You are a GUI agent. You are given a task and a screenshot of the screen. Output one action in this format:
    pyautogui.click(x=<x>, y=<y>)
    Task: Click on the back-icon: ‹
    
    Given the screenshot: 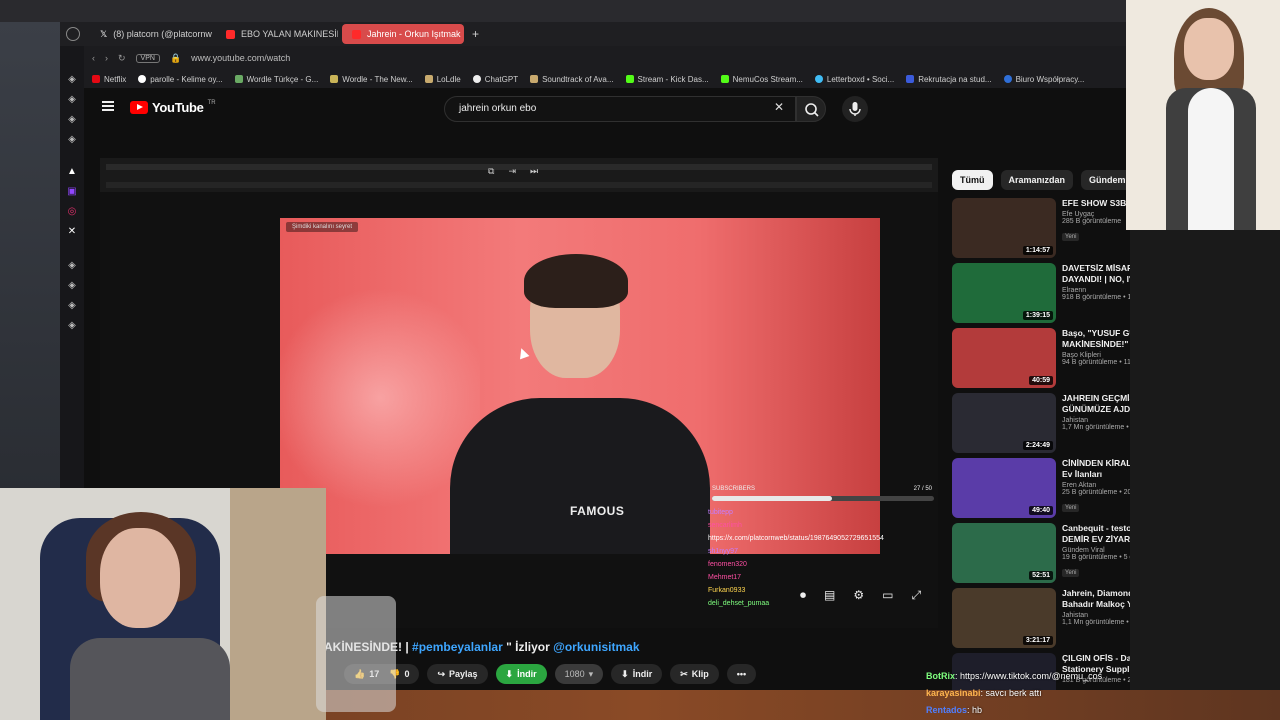 What is the action you would take?
    pyautogui.click(x=93, y=58)
    